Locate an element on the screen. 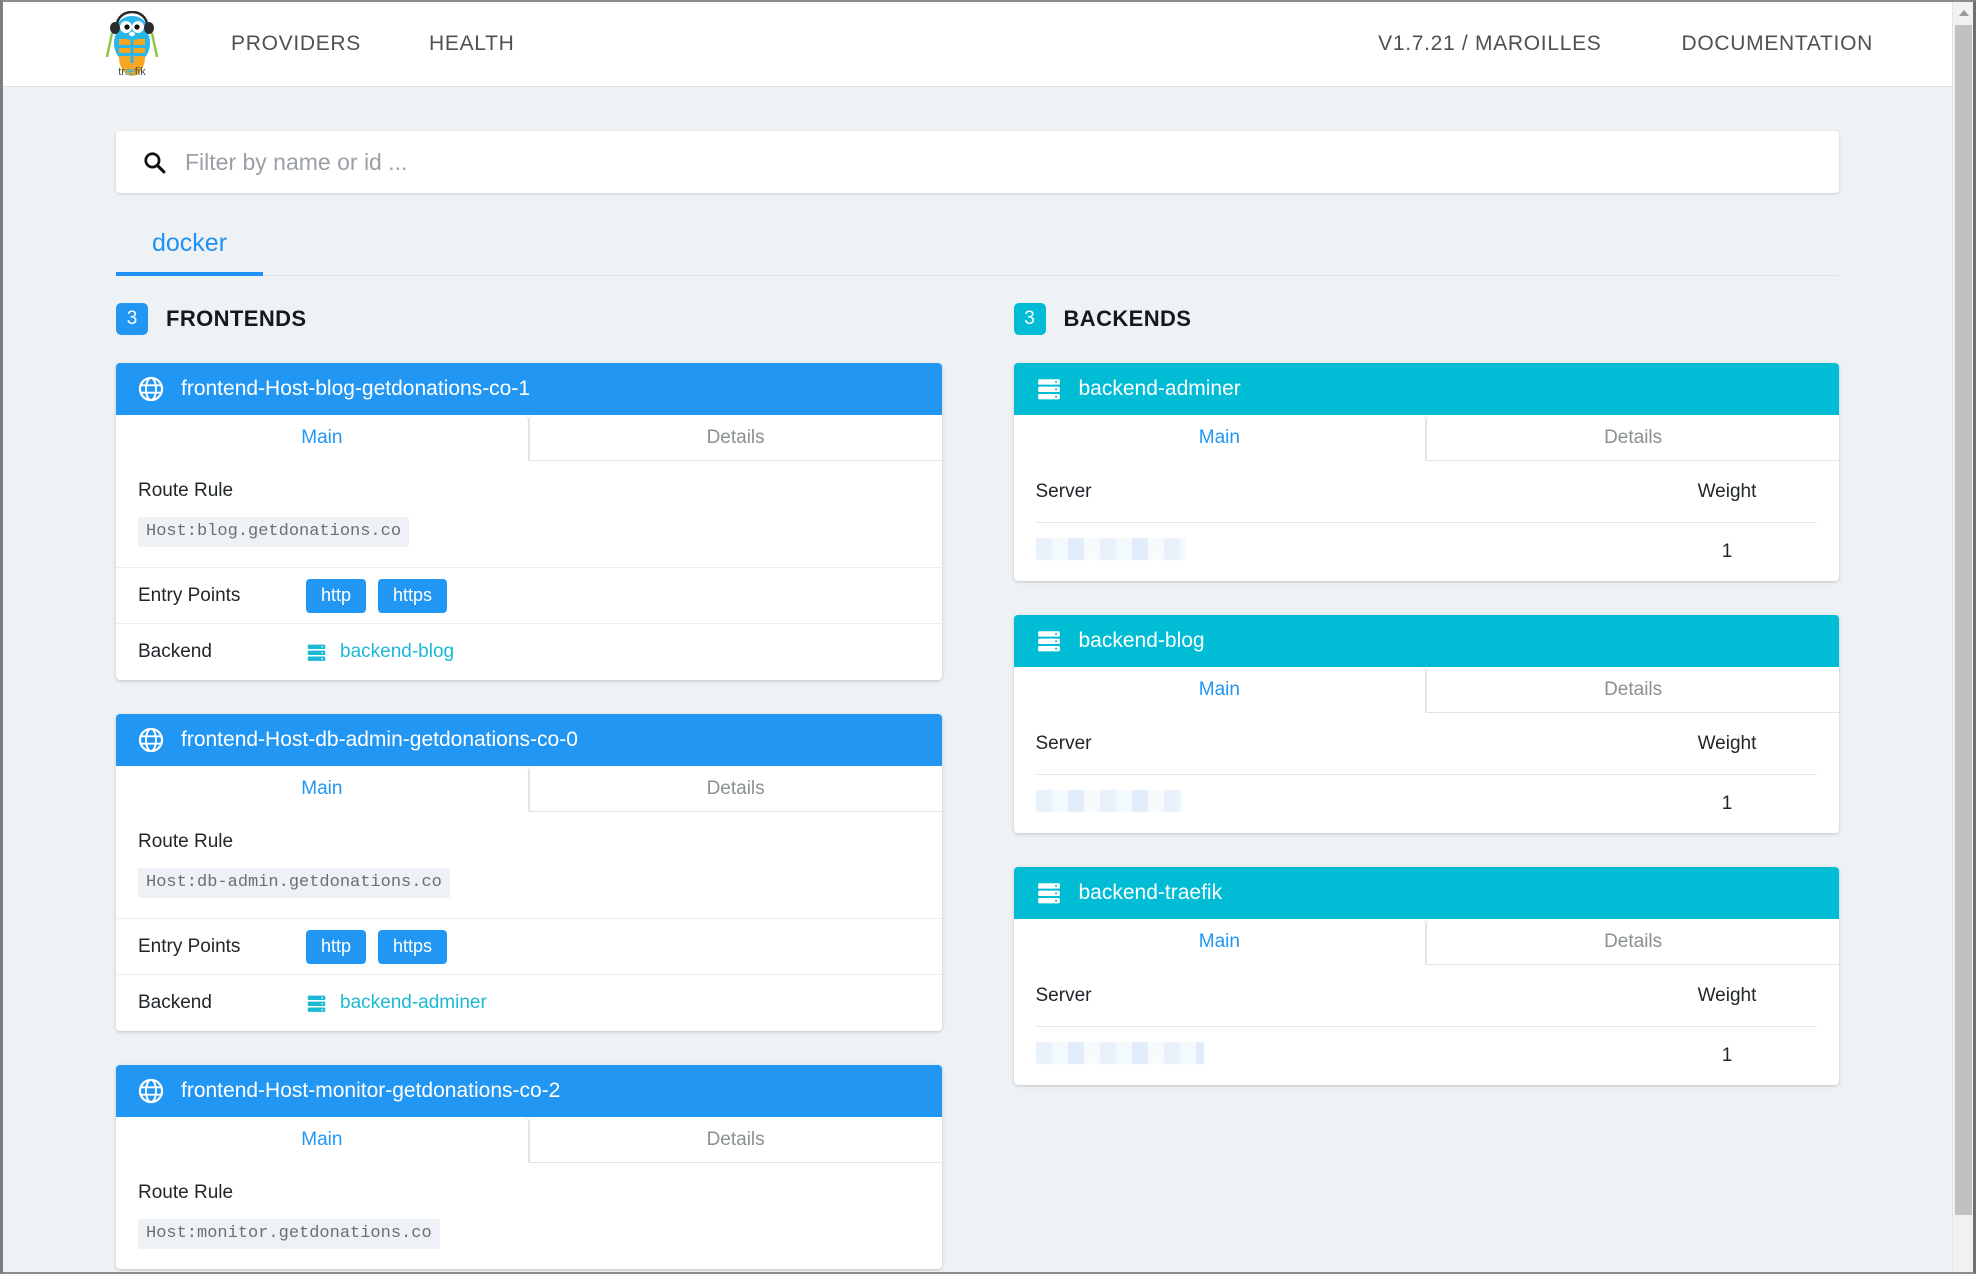 The height and width of the screenshot is (1274, 1976). nav-link-health: HEALTH is located at coordinates (472, 44).